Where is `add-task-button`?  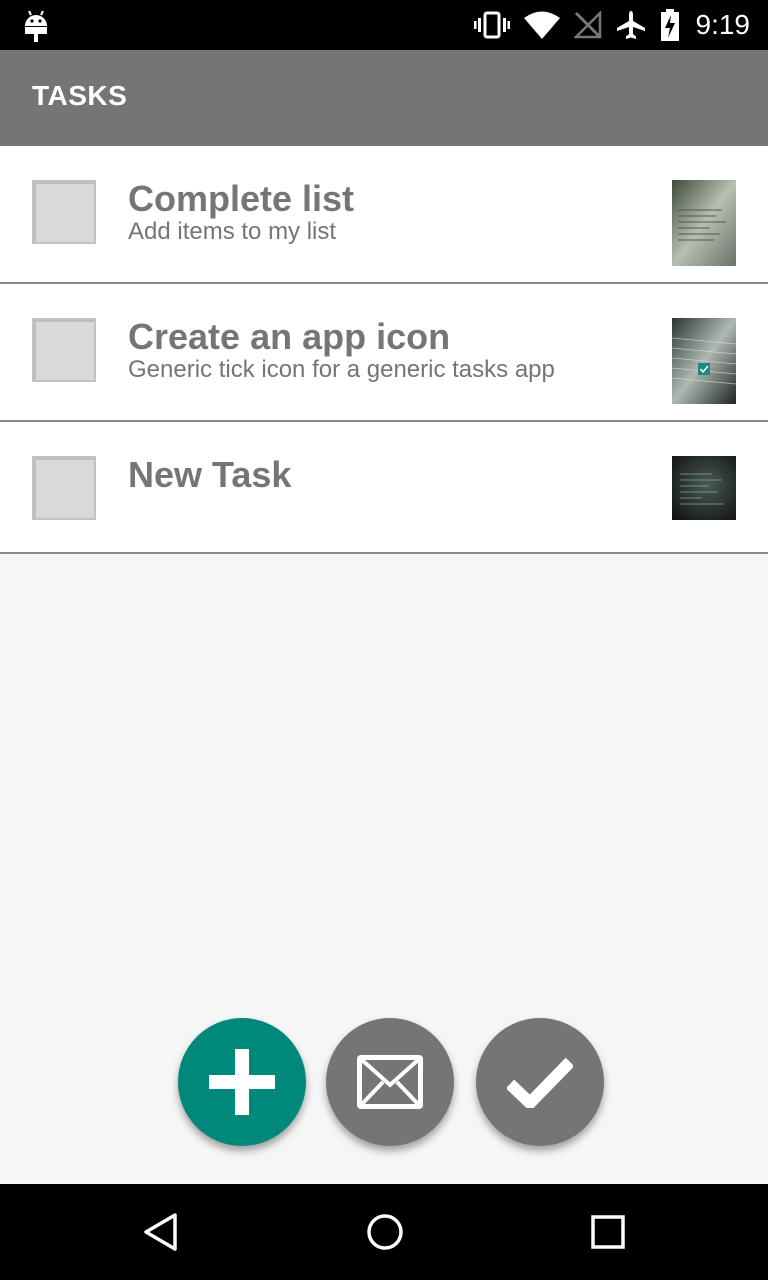 add-task-button is located at coordinates (242, 1082).